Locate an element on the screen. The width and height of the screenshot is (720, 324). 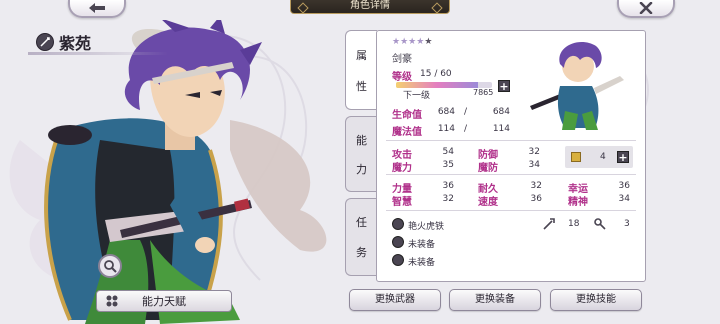
def-value: 32 is located at coordinates (534, 152).